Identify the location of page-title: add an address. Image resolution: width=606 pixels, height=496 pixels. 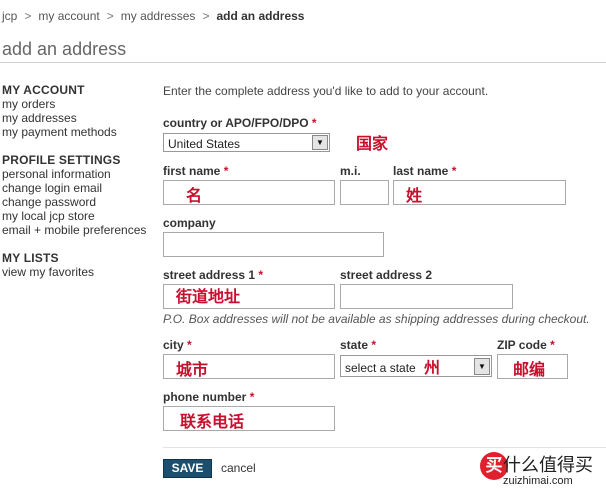
(64, 49).